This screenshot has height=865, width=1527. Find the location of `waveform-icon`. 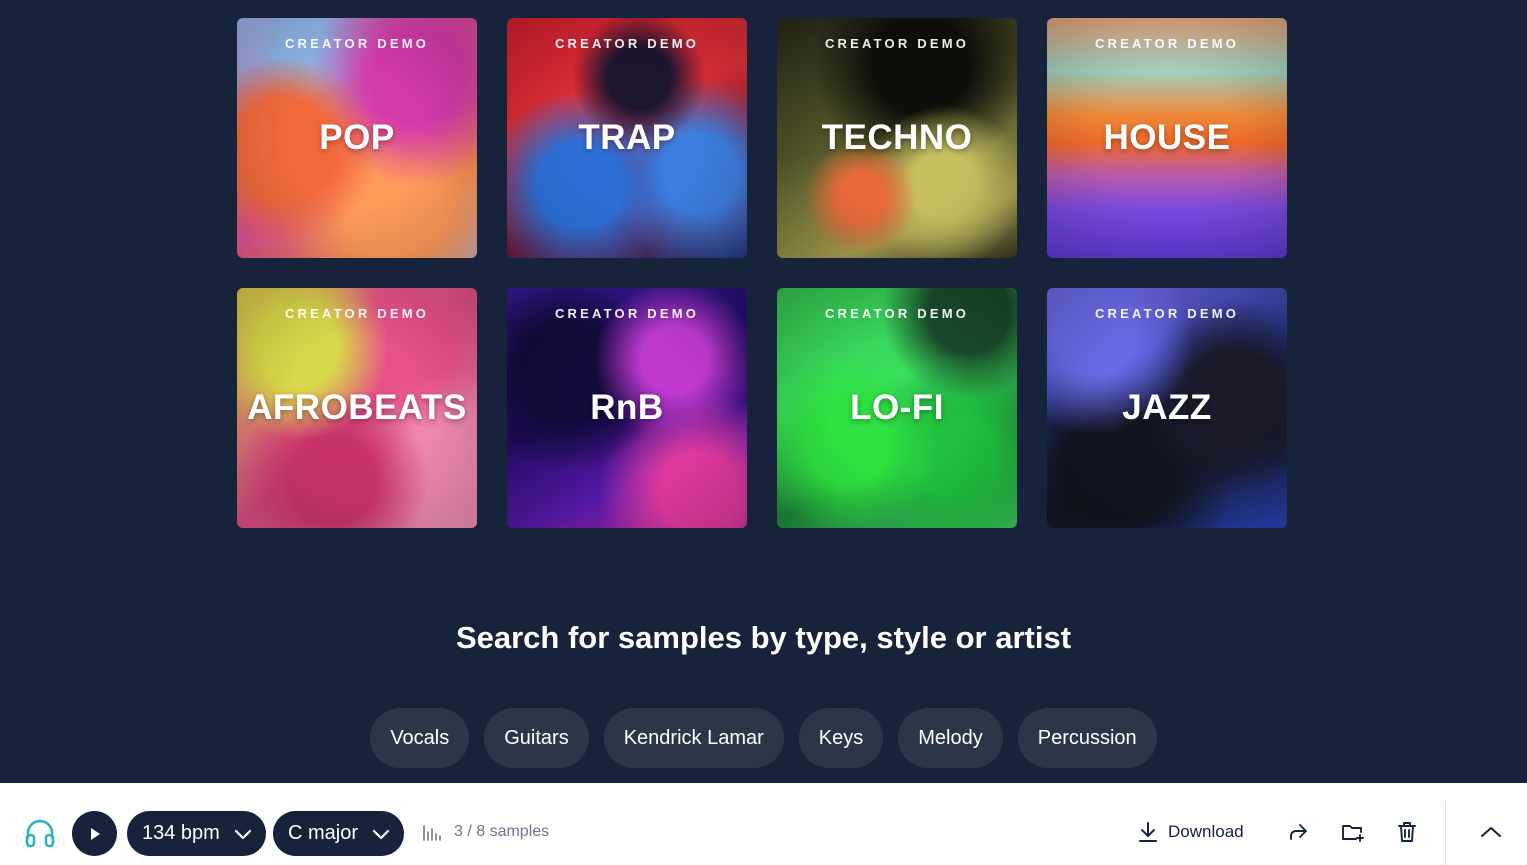

waveform-icon is located at coordinates (432, 833).